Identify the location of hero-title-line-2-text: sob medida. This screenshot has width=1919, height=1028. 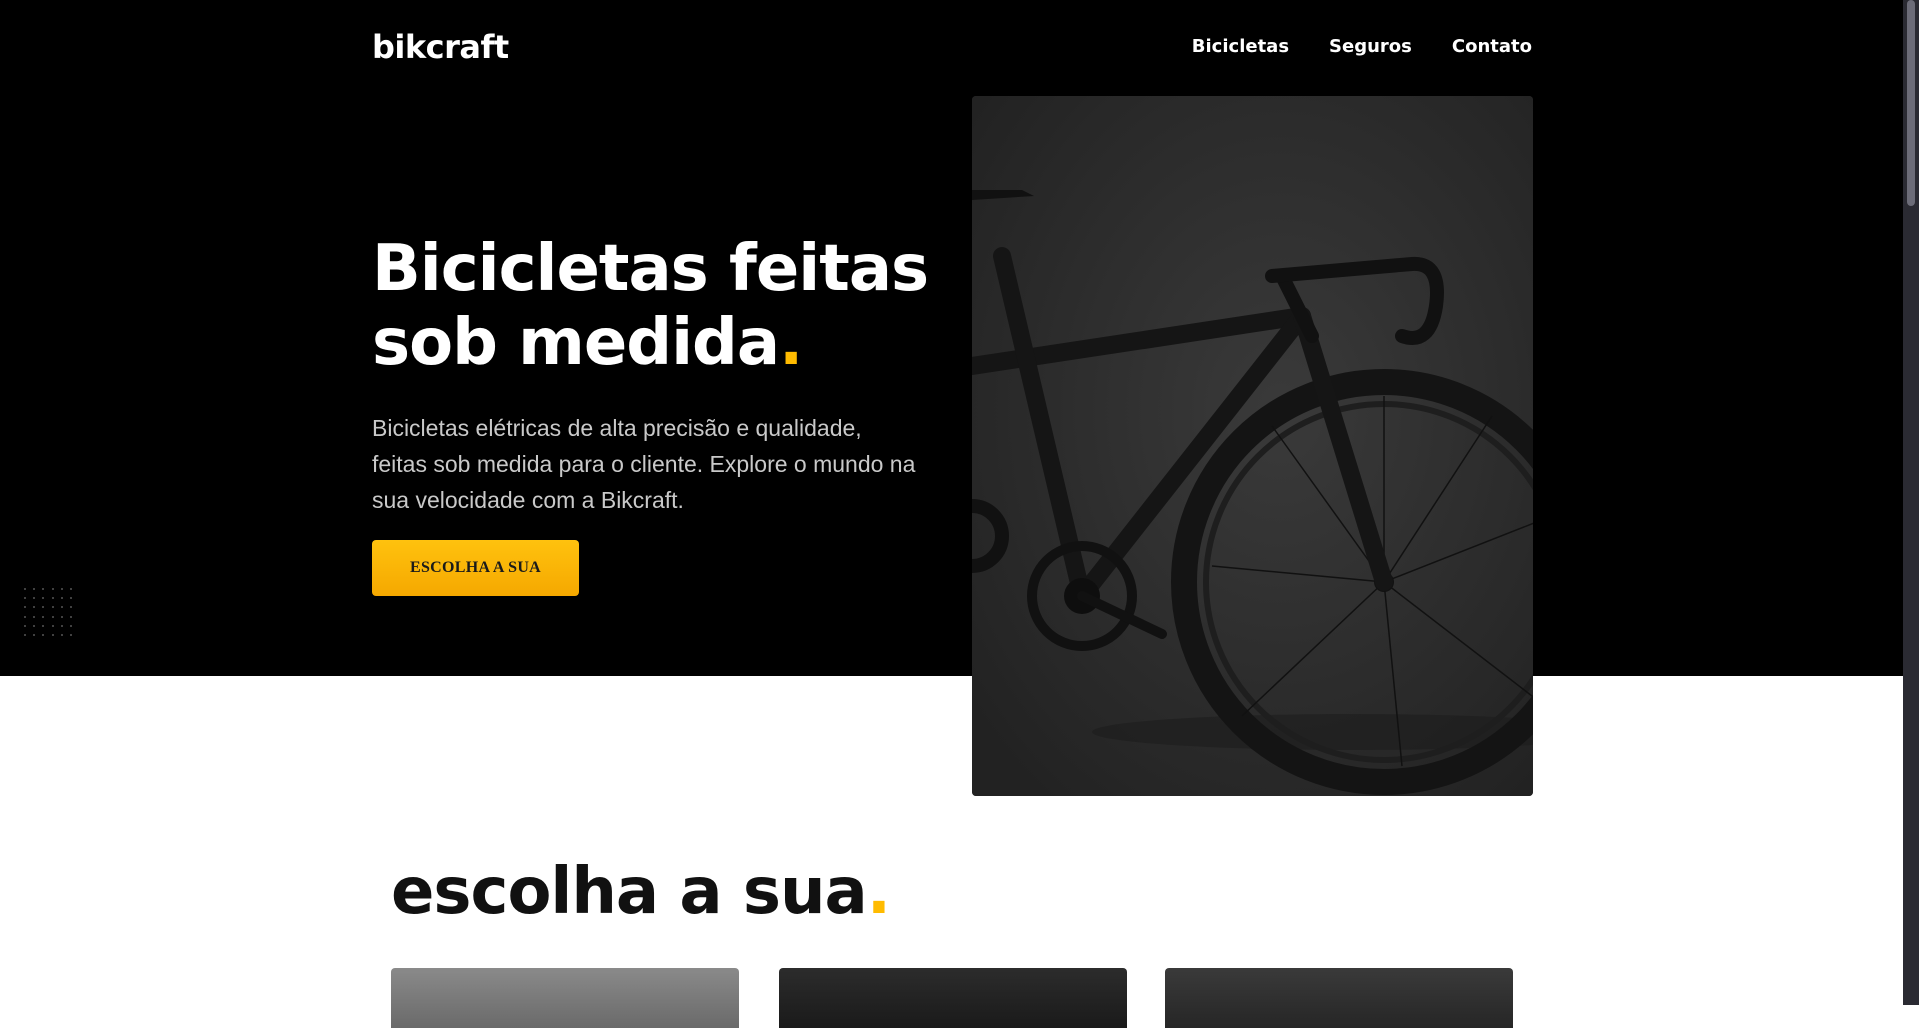
(576, 343).